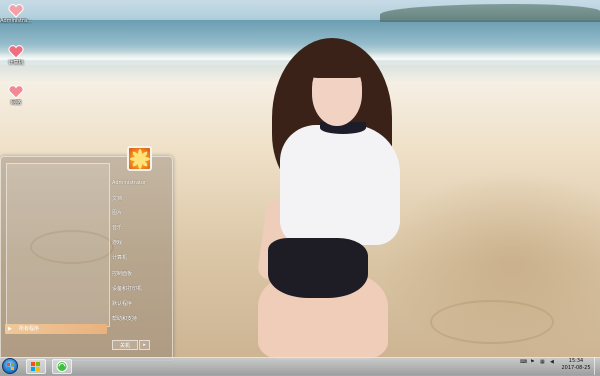 This screenshot has height=376, width=600. What do you see at coordinates (122, 303) in the screenshot?
I see `start-item-default-programs: 默认程序` at bounding box center [122, 303].